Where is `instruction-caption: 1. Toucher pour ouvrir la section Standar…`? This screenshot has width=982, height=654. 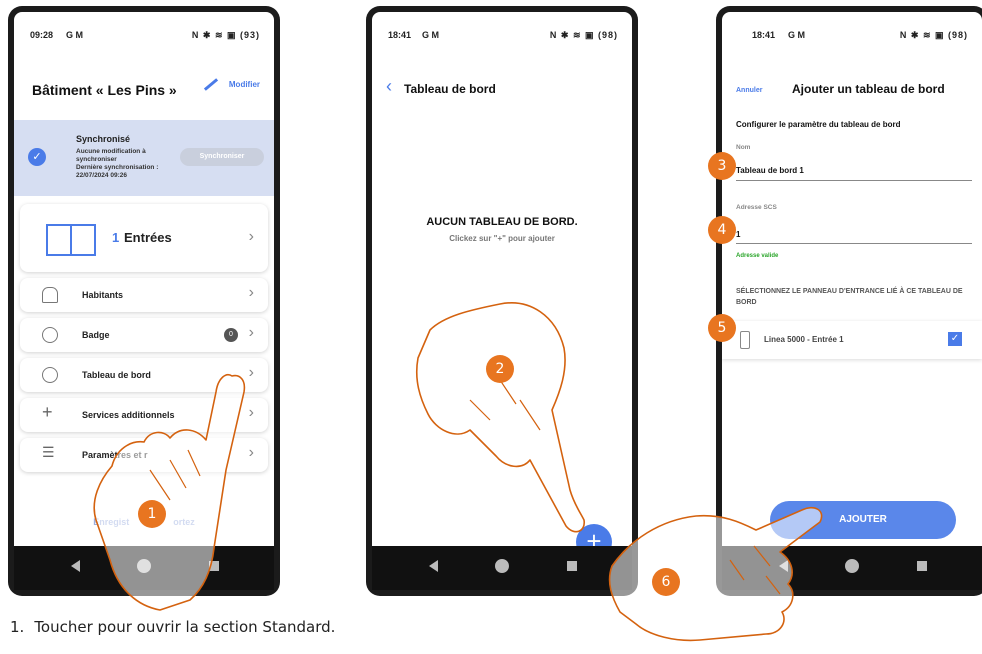
instruction-caption: 1. Toucher pour ouvrir la section Standar… is located at coordinates (172, 627).